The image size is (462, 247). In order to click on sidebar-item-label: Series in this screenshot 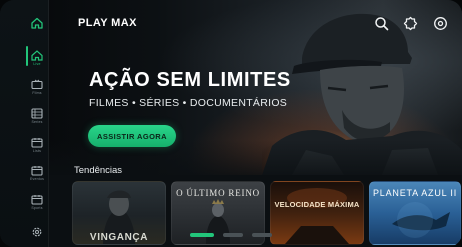, I will do `click(37, 122)`.